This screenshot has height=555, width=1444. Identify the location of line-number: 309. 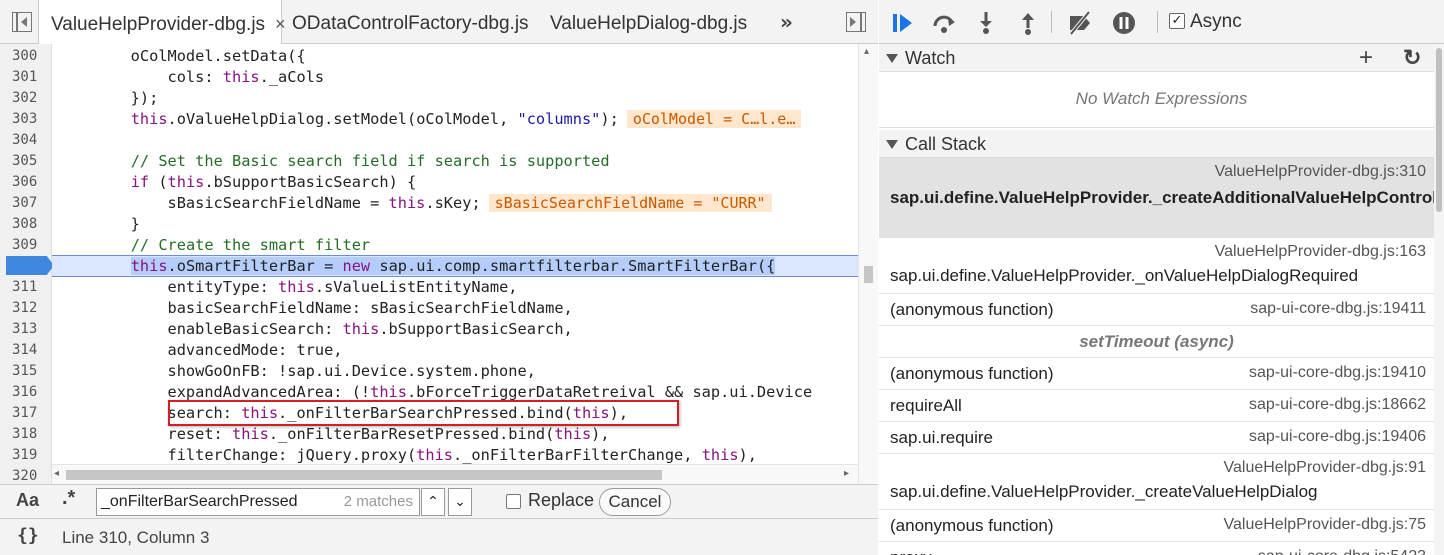
(26, 245).